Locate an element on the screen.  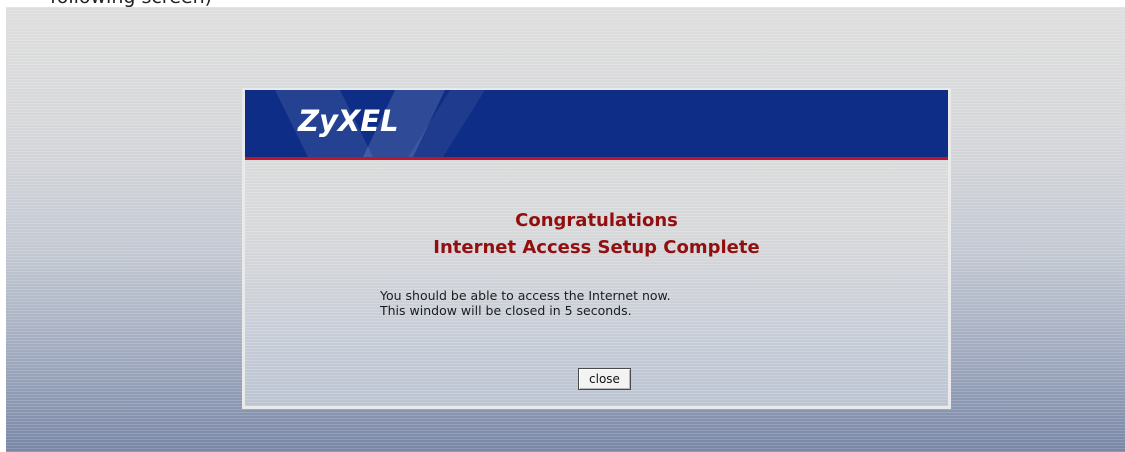
setup-complete-heading: Internet Access Setup Complete is located at coordinates (596, 247).